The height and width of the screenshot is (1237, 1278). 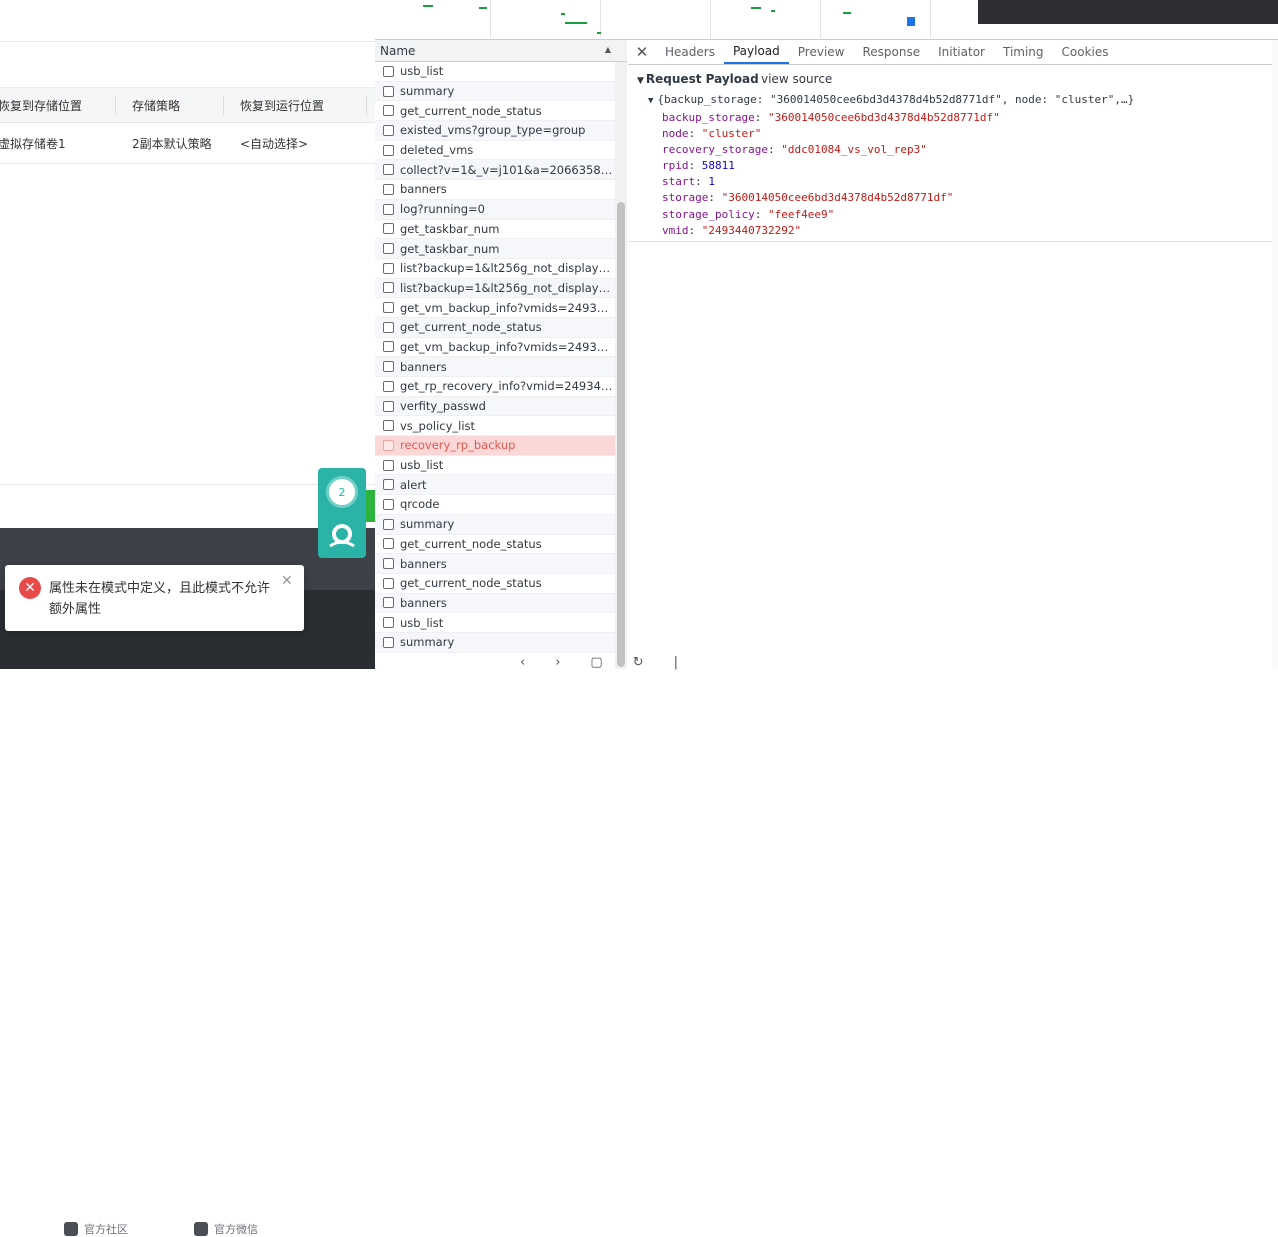 I want to click on payload-property: rpid: 58811, so click(x=831, y=166).